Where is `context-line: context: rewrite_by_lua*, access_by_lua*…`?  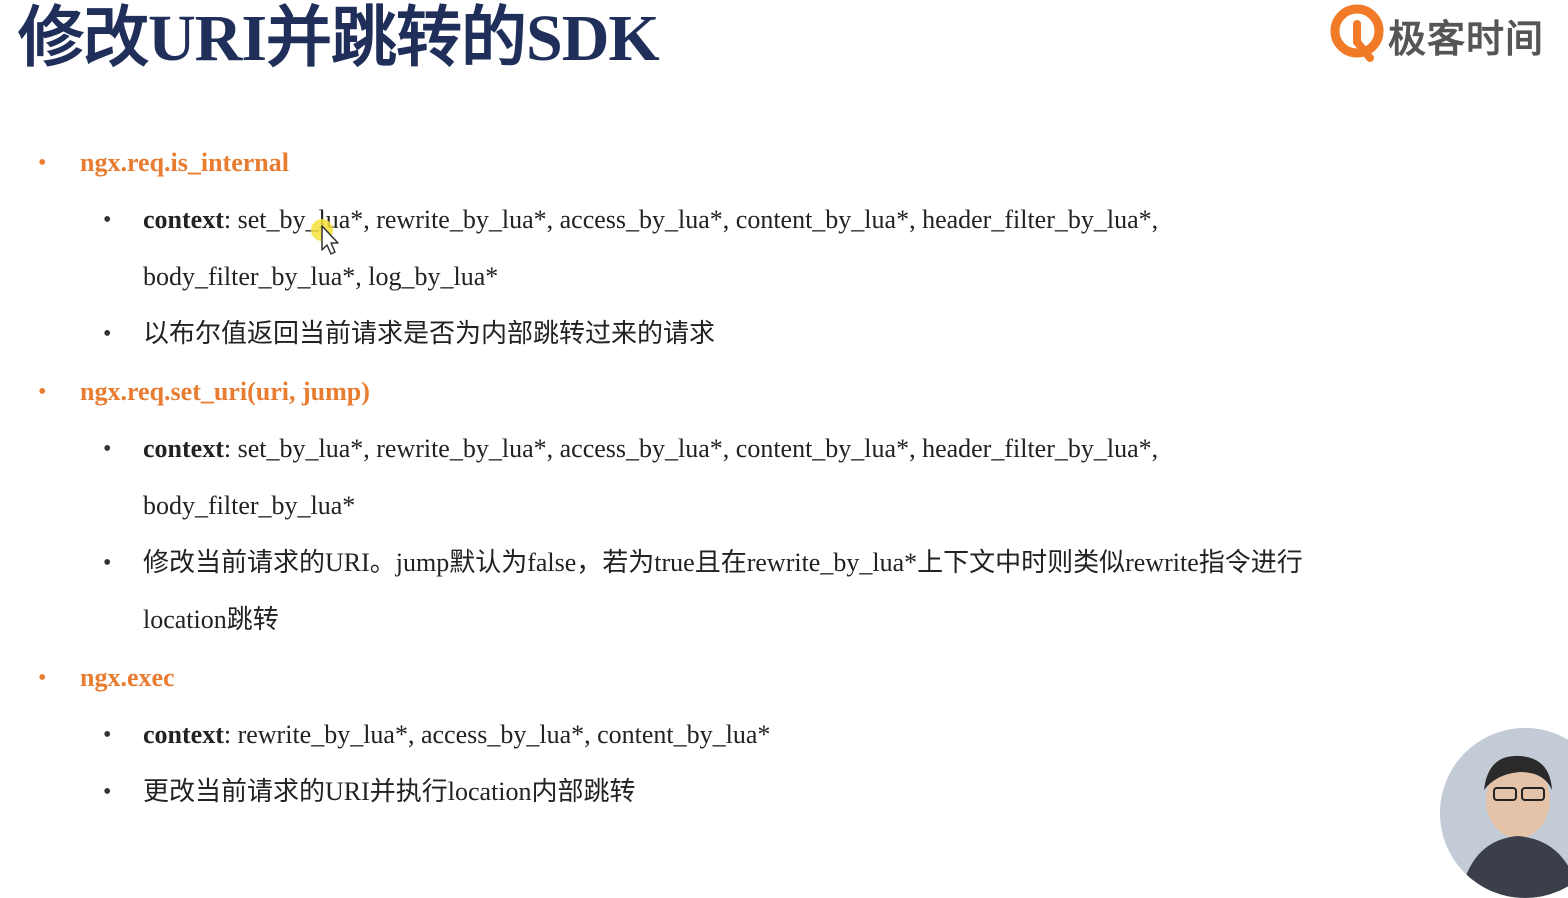
context-line: context: rewrite_by_lua*, access_by_lua*… is located at coordinates (456, 735).